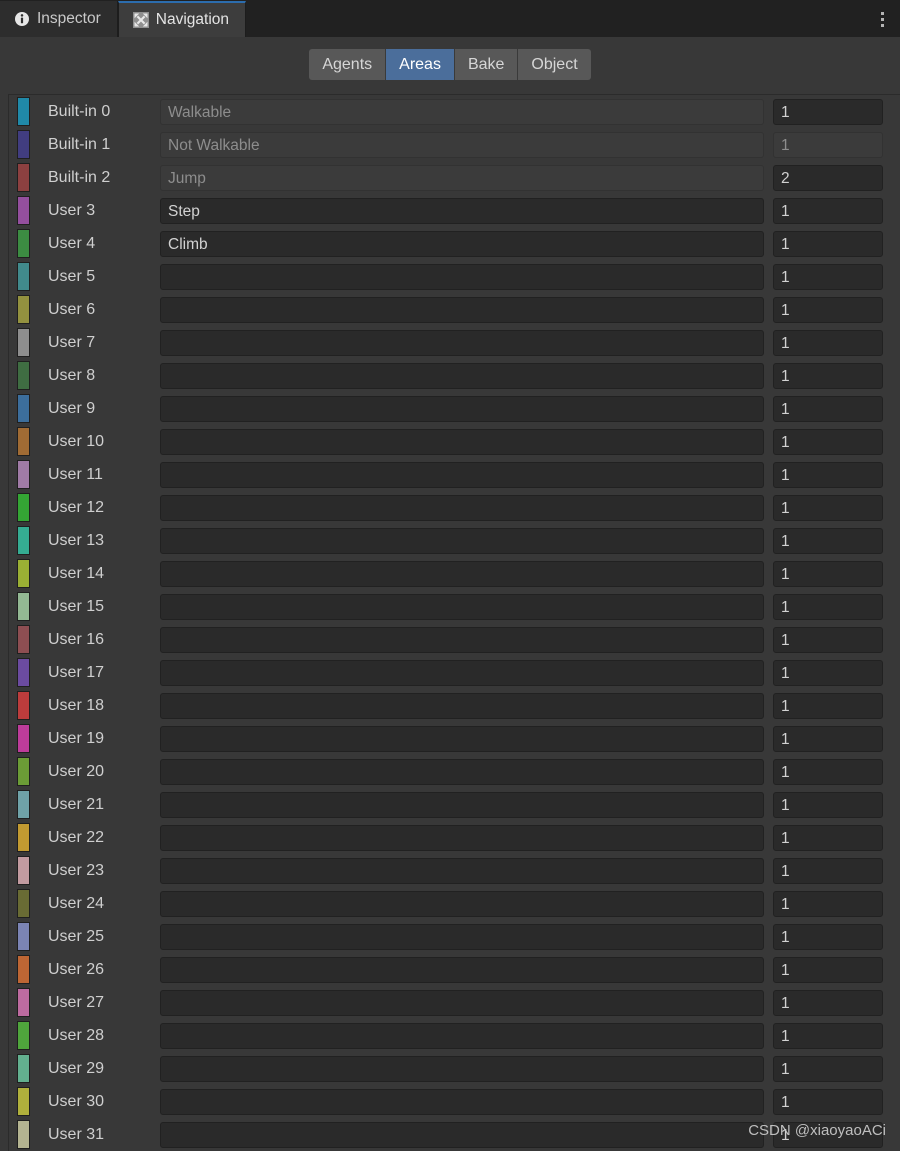 The image size is (900, 1151). Describe the element at coordinates (420, 64) in the screenshot. I see `tab-areas: Areas` at that location.